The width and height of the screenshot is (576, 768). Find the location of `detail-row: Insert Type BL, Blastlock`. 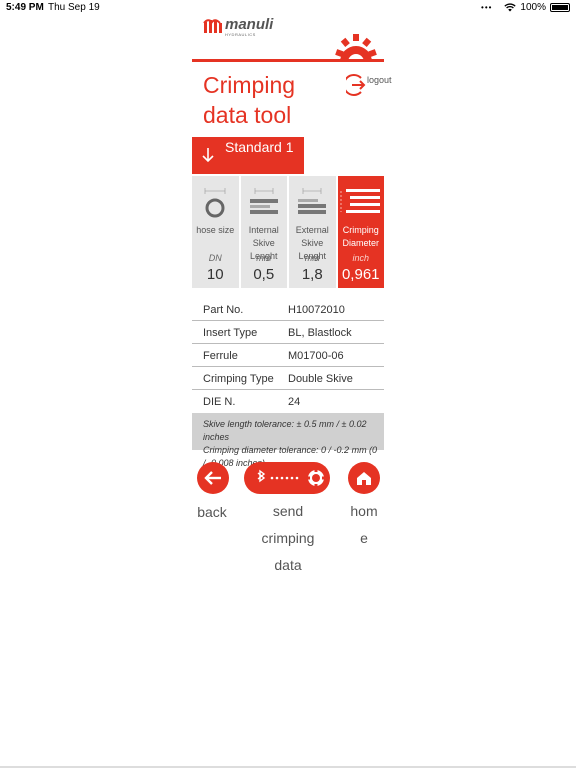

detail-row: Insert Type BL, Blastlock is located at coordinates (288, 332).